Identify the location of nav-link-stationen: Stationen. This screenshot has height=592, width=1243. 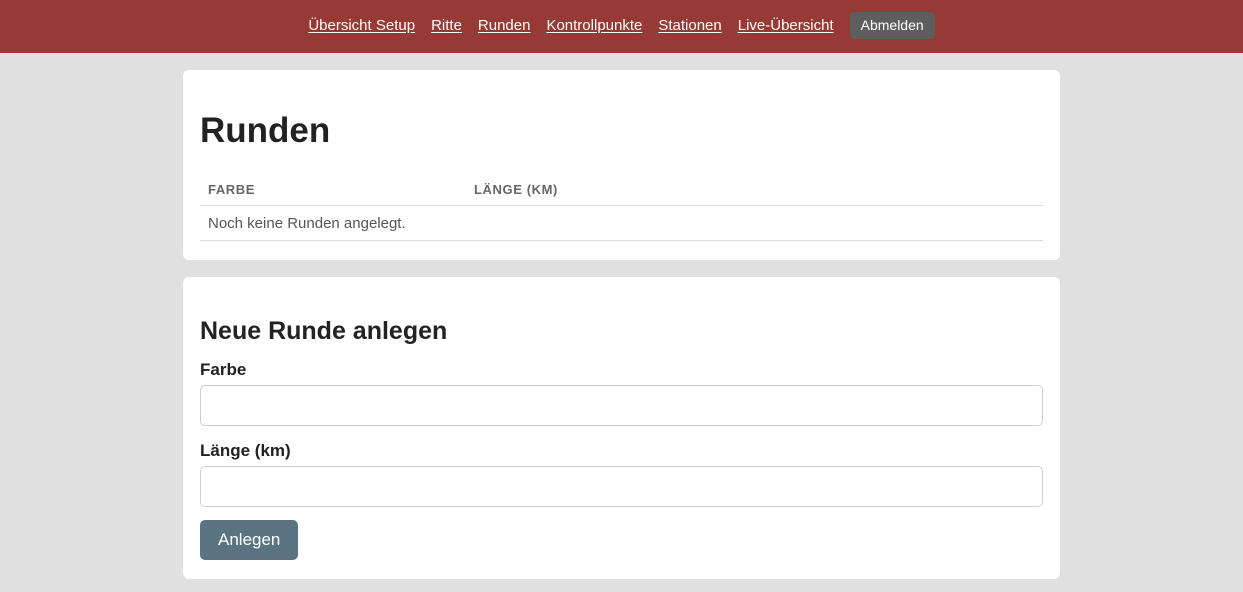
(689, 25).